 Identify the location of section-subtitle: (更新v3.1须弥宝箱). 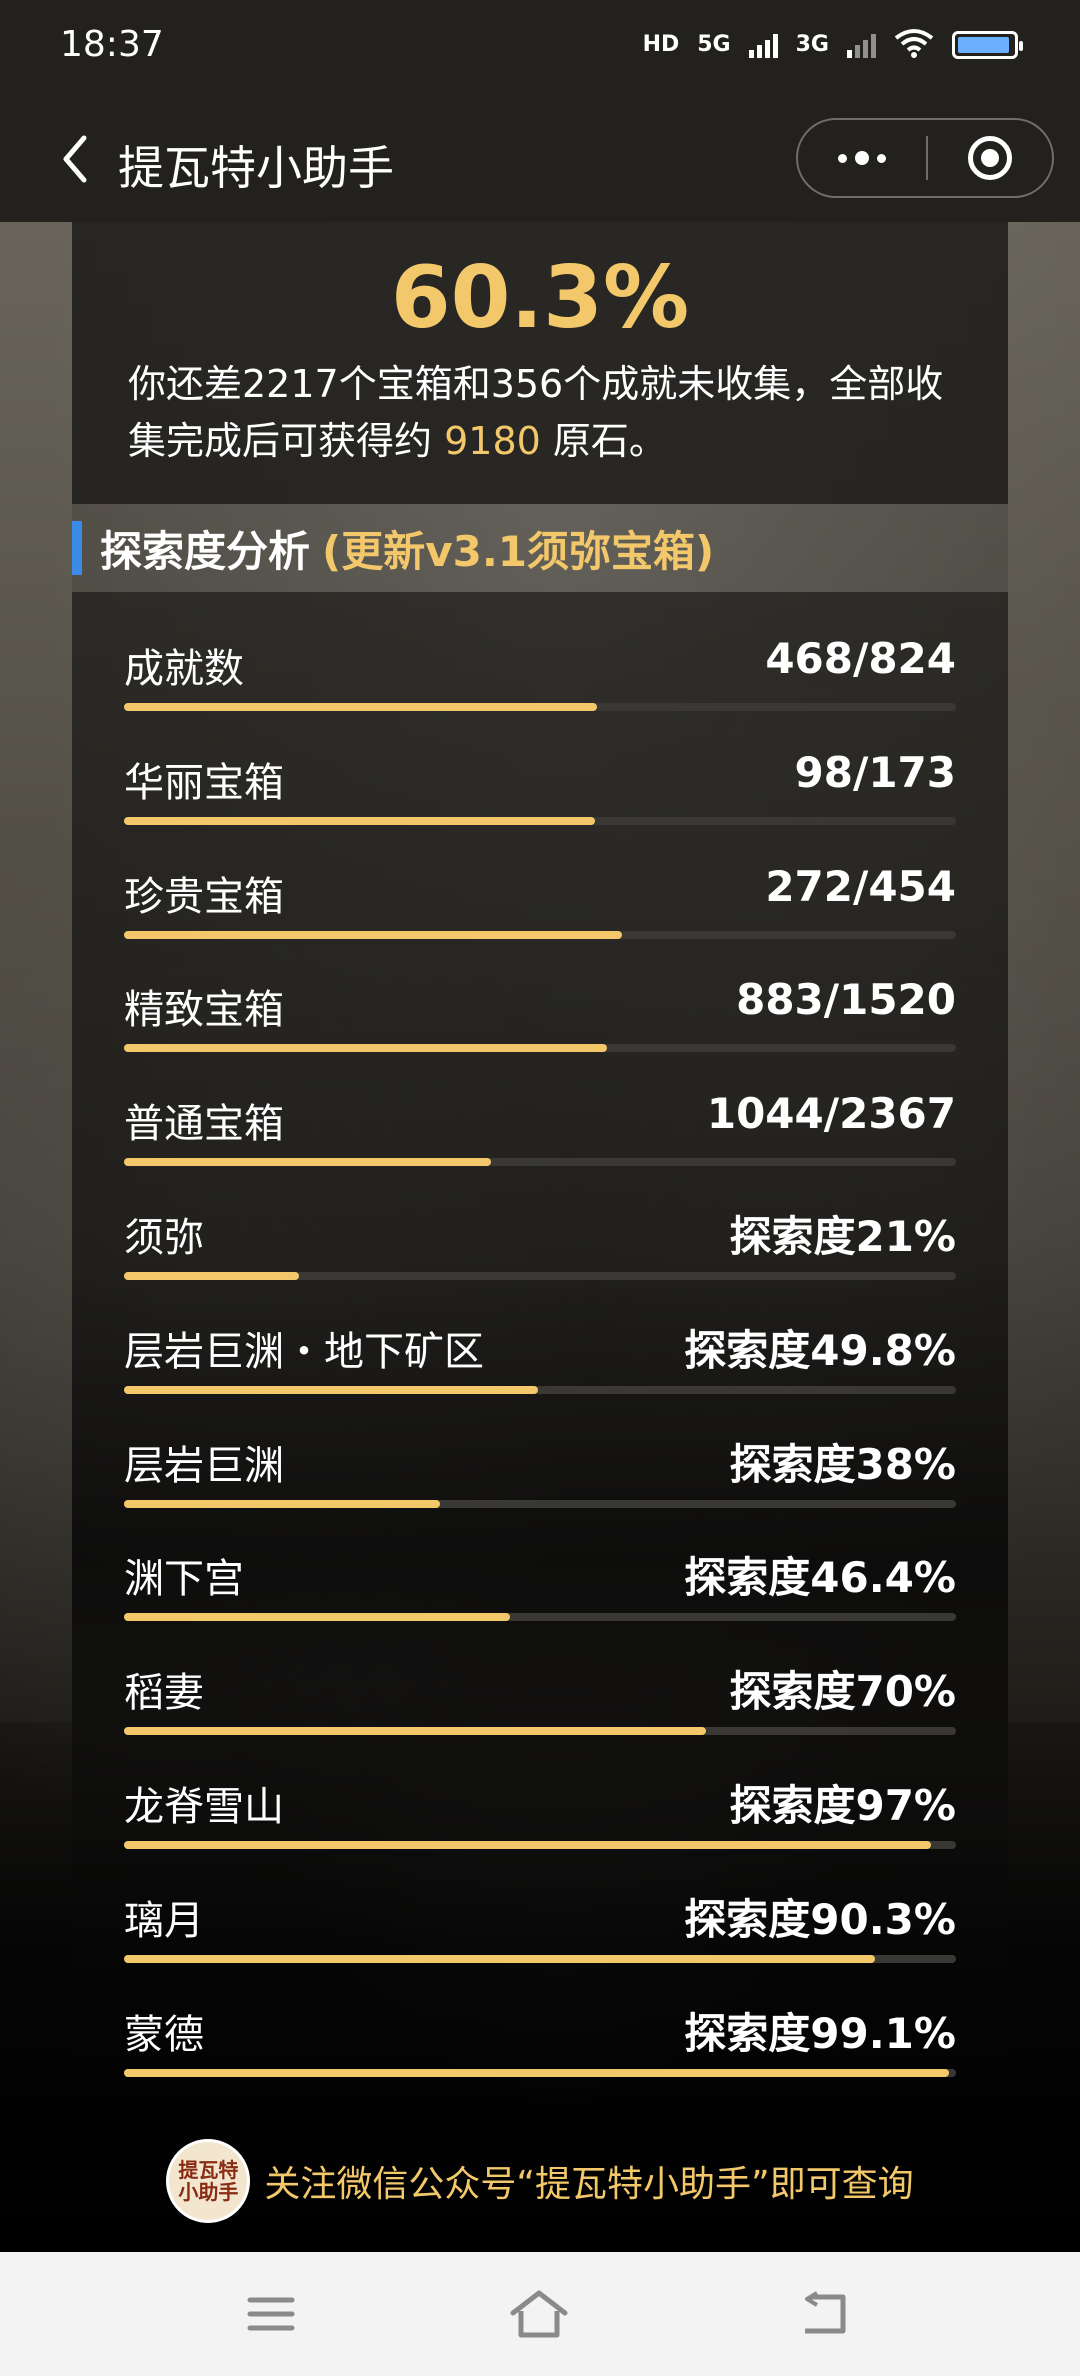
(518, 551).